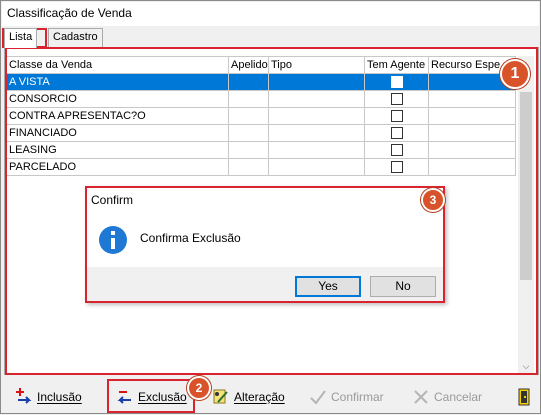 Image resolution: width=541 pixels, height=415 pixels. I want to click on exclusao-button: Exclusão, so click(151, 397).